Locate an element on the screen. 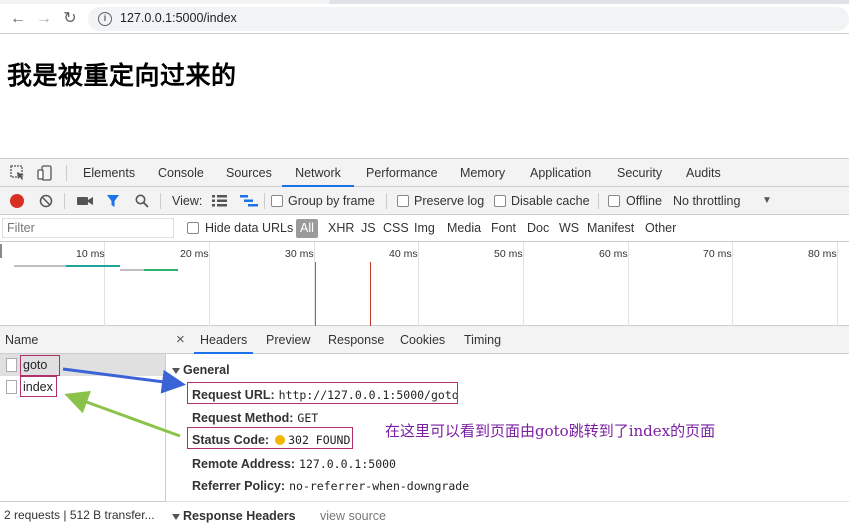 This screenshot has height=527, width=849. timeline-tick-label: 30 ms is located at coordinates (299, 254).